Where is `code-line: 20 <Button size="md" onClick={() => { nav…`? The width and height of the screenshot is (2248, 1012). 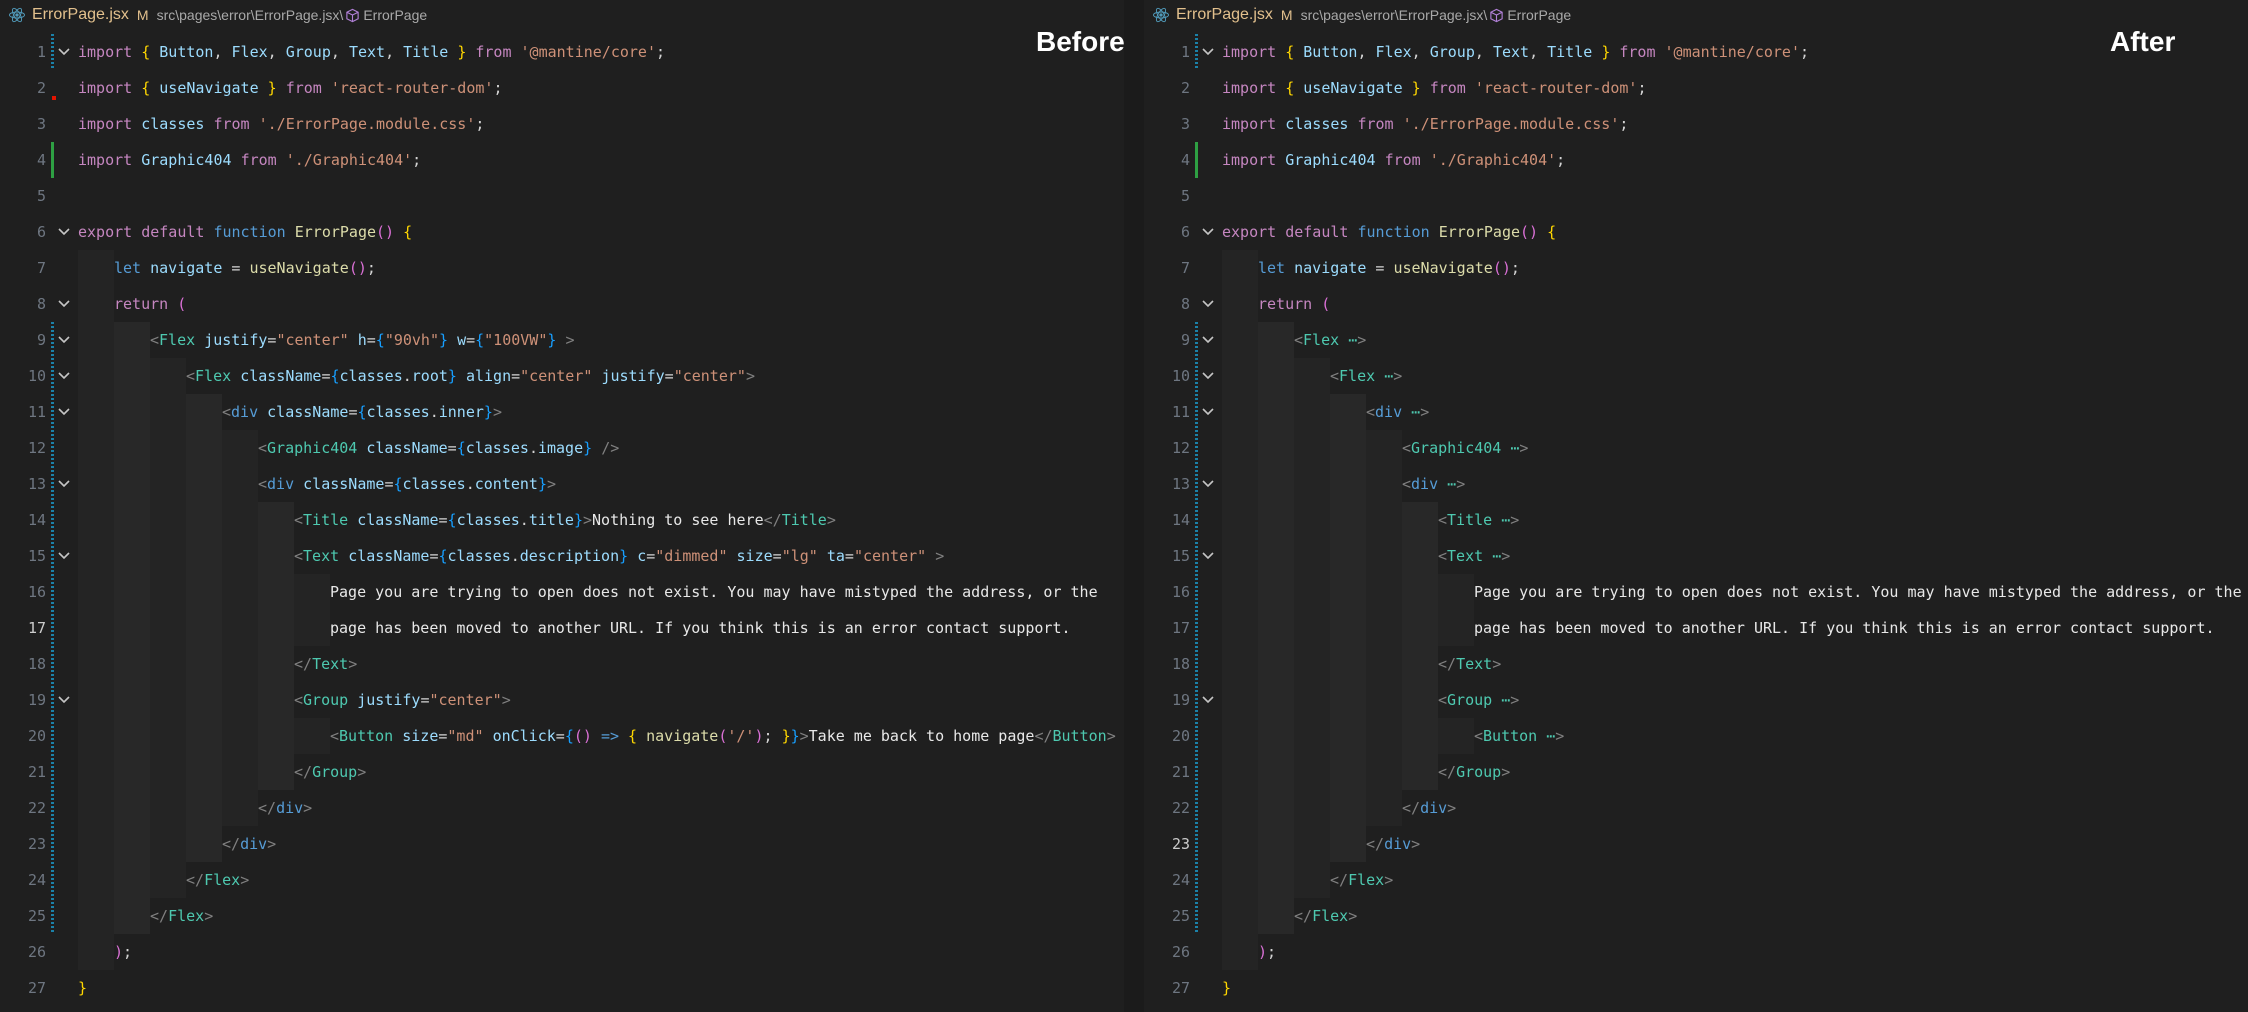
code-line: 20 <Button size="md" onClick={() => { nav… is located at coordinates (562, 736).